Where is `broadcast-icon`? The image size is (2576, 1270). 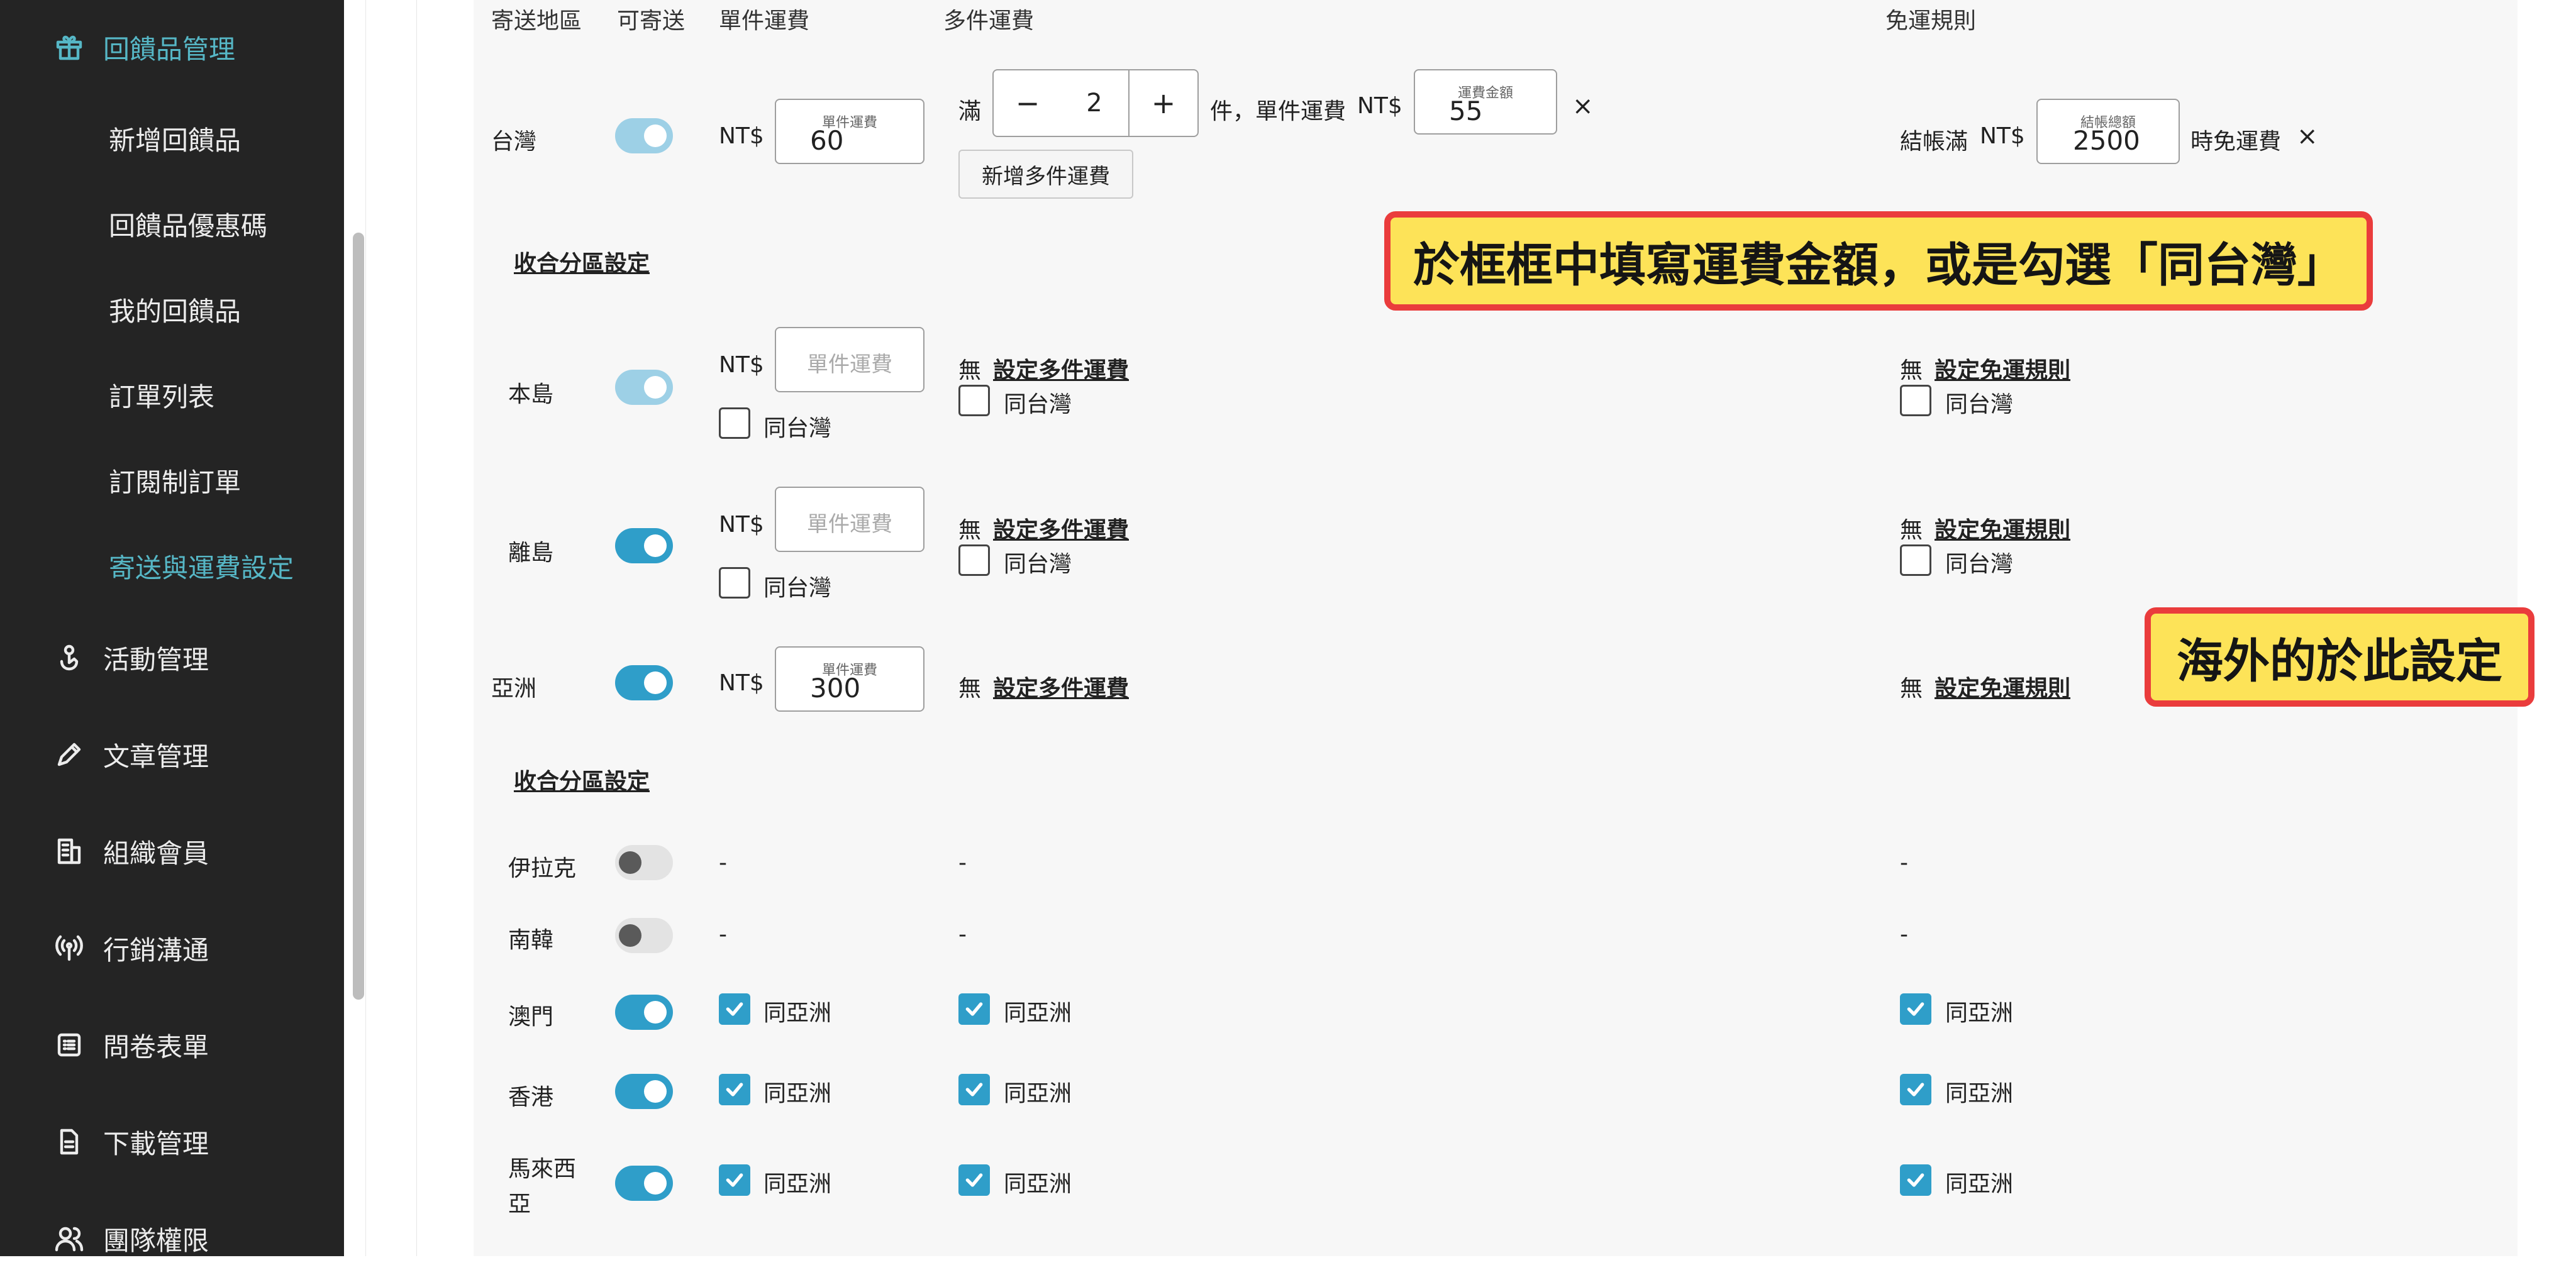
broadcast-icon is located at coordinates (69, 948).